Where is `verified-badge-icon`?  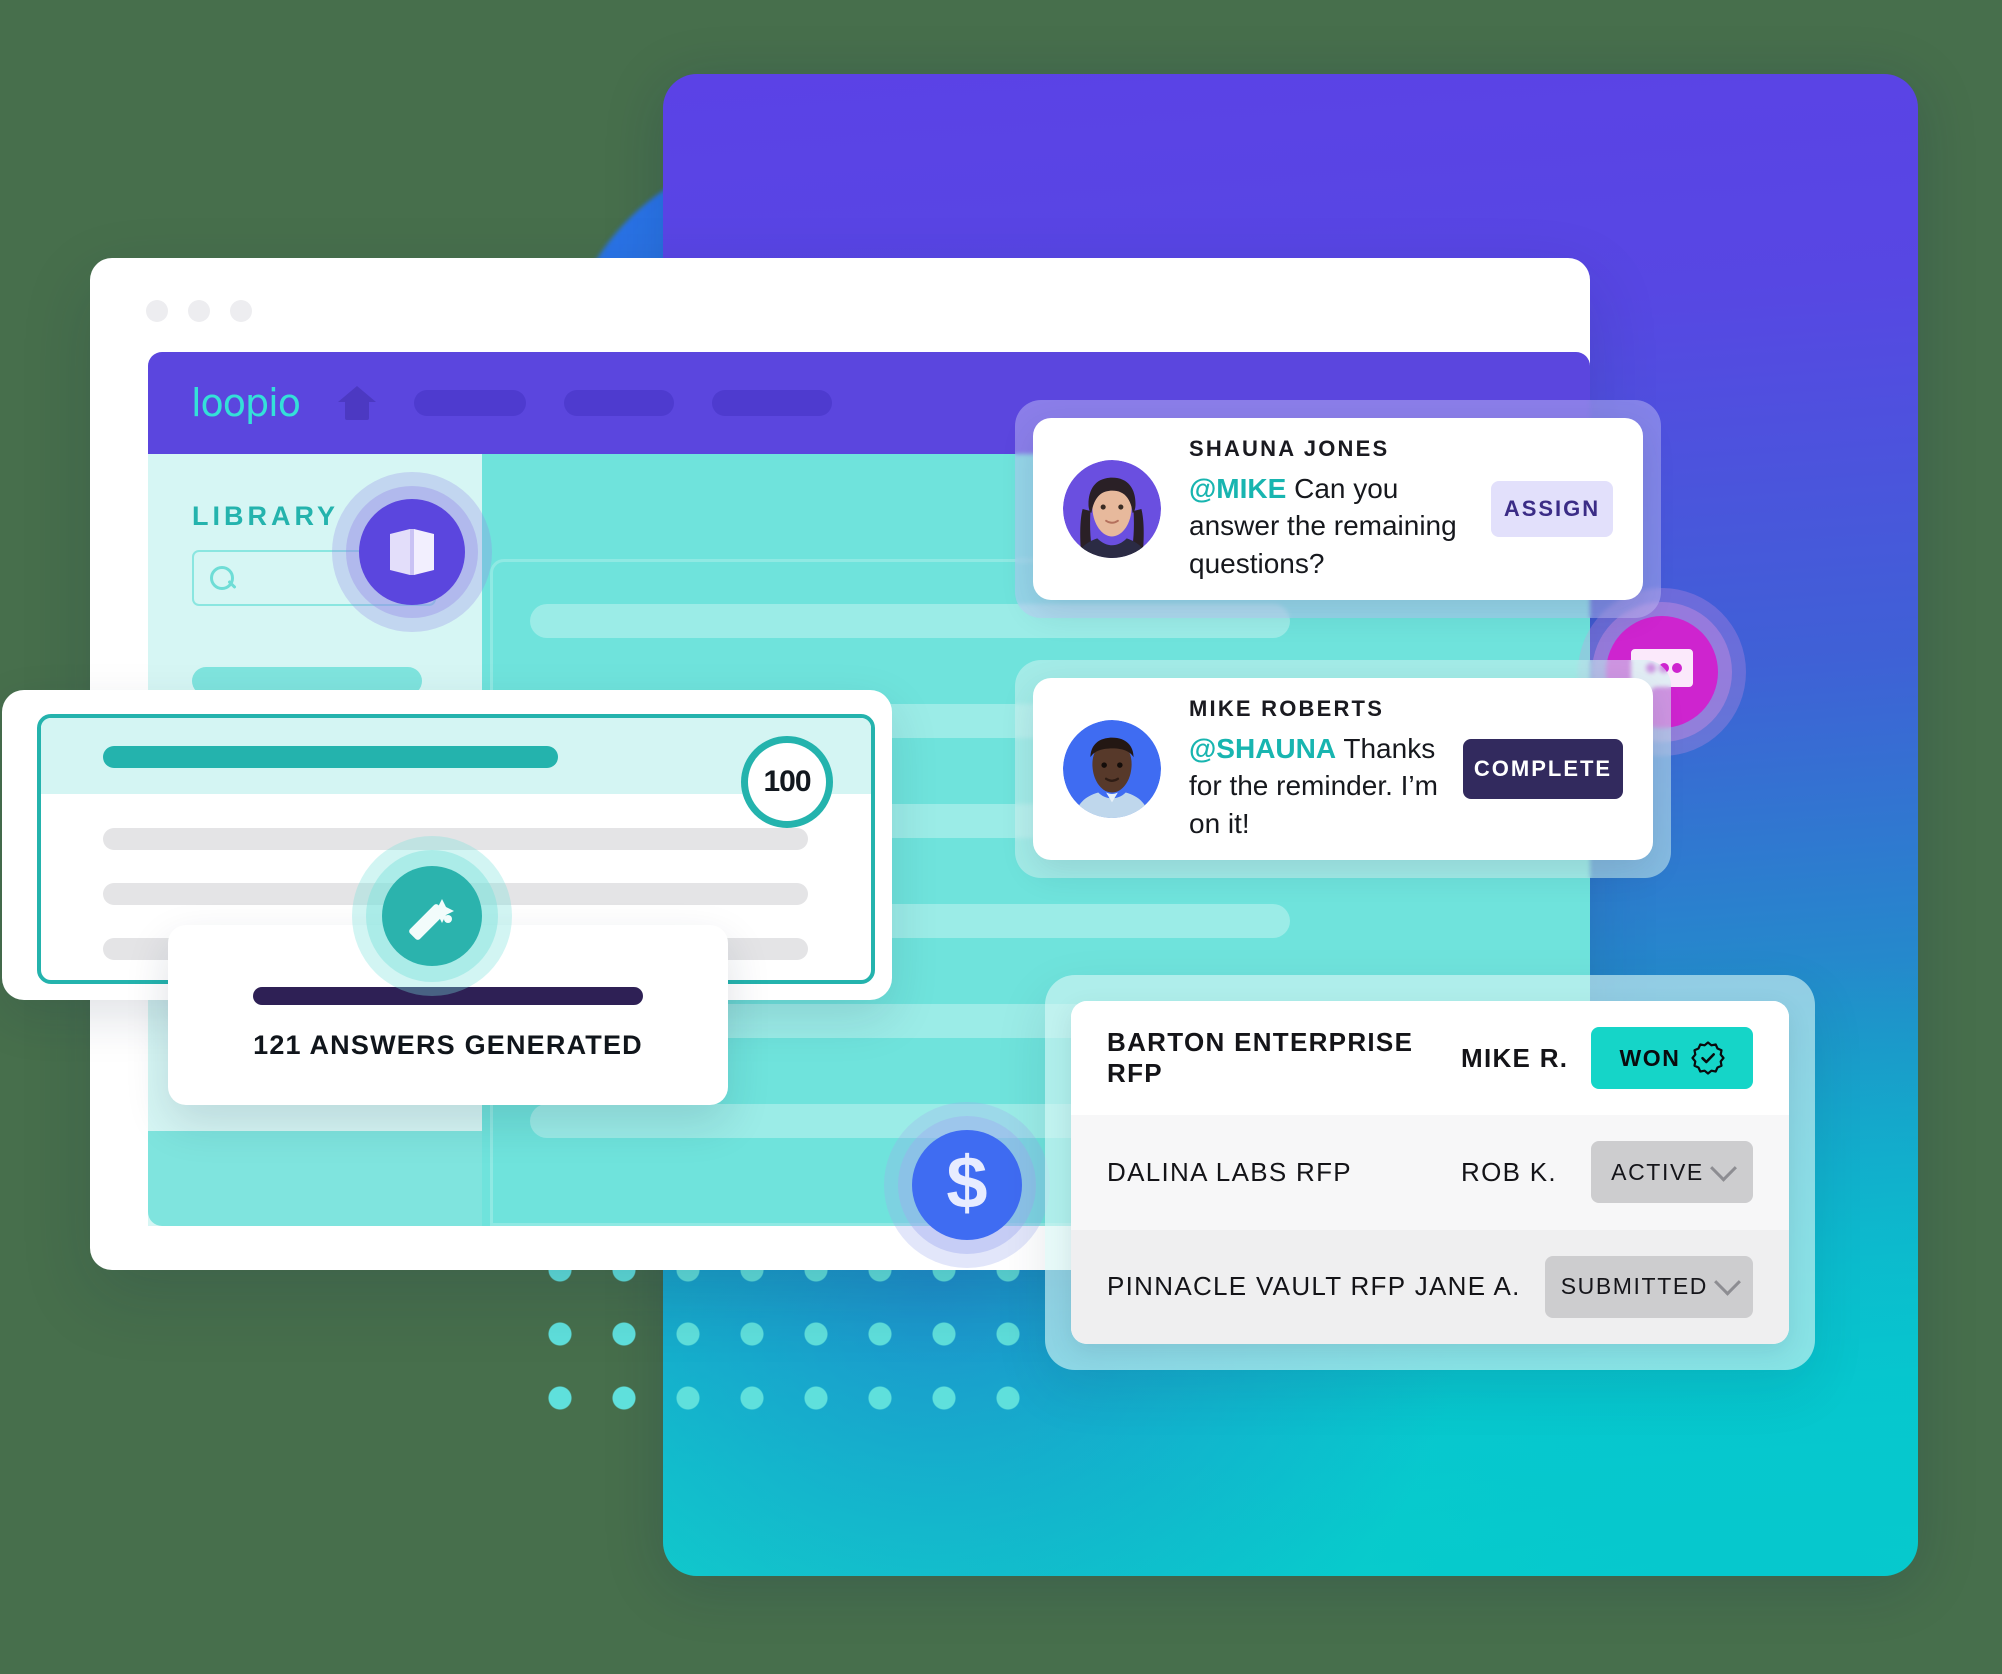
verified-badge-icon is located at coordinates (1707, 1058).